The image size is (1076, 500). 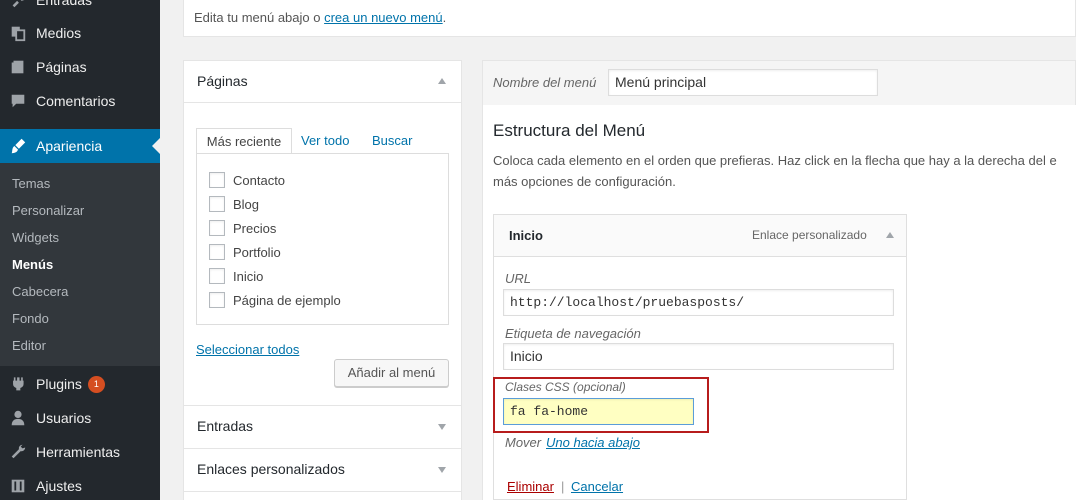 I want to click on sidebar-item-comentarios: Comentarios, so click(x=80, y=101).